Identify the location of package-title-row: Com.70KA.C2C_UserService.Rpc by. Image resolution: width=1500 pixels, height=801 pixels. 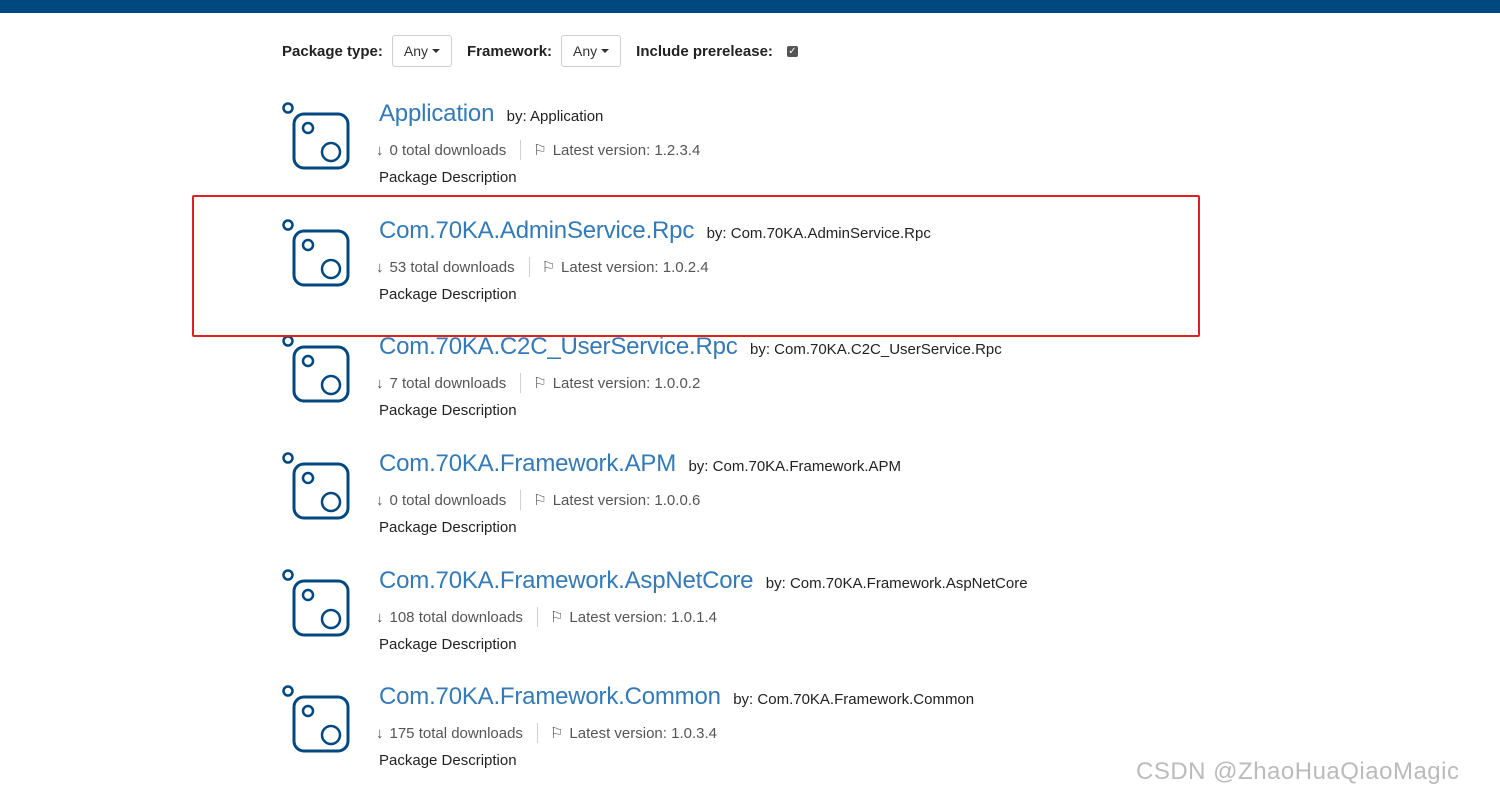
(690, 347).